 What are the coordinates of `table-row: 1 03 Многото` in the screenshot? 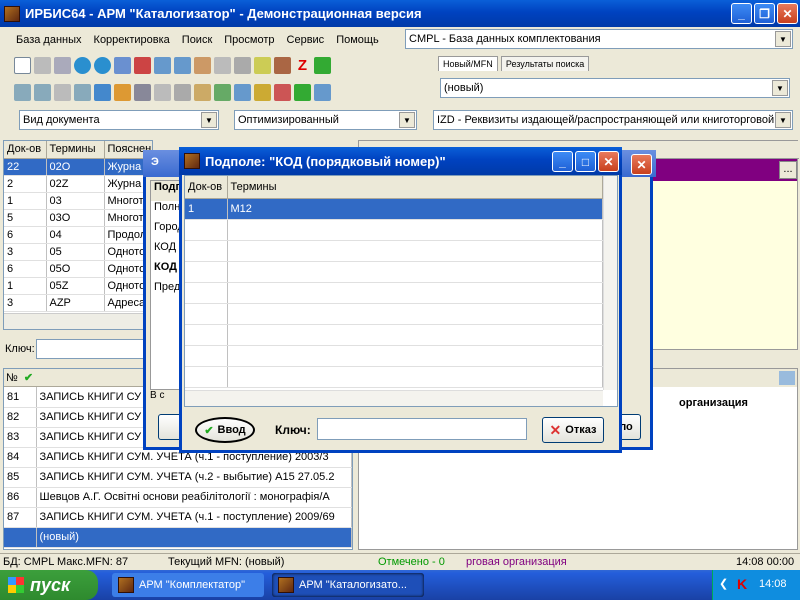 It's located at (78, 201).